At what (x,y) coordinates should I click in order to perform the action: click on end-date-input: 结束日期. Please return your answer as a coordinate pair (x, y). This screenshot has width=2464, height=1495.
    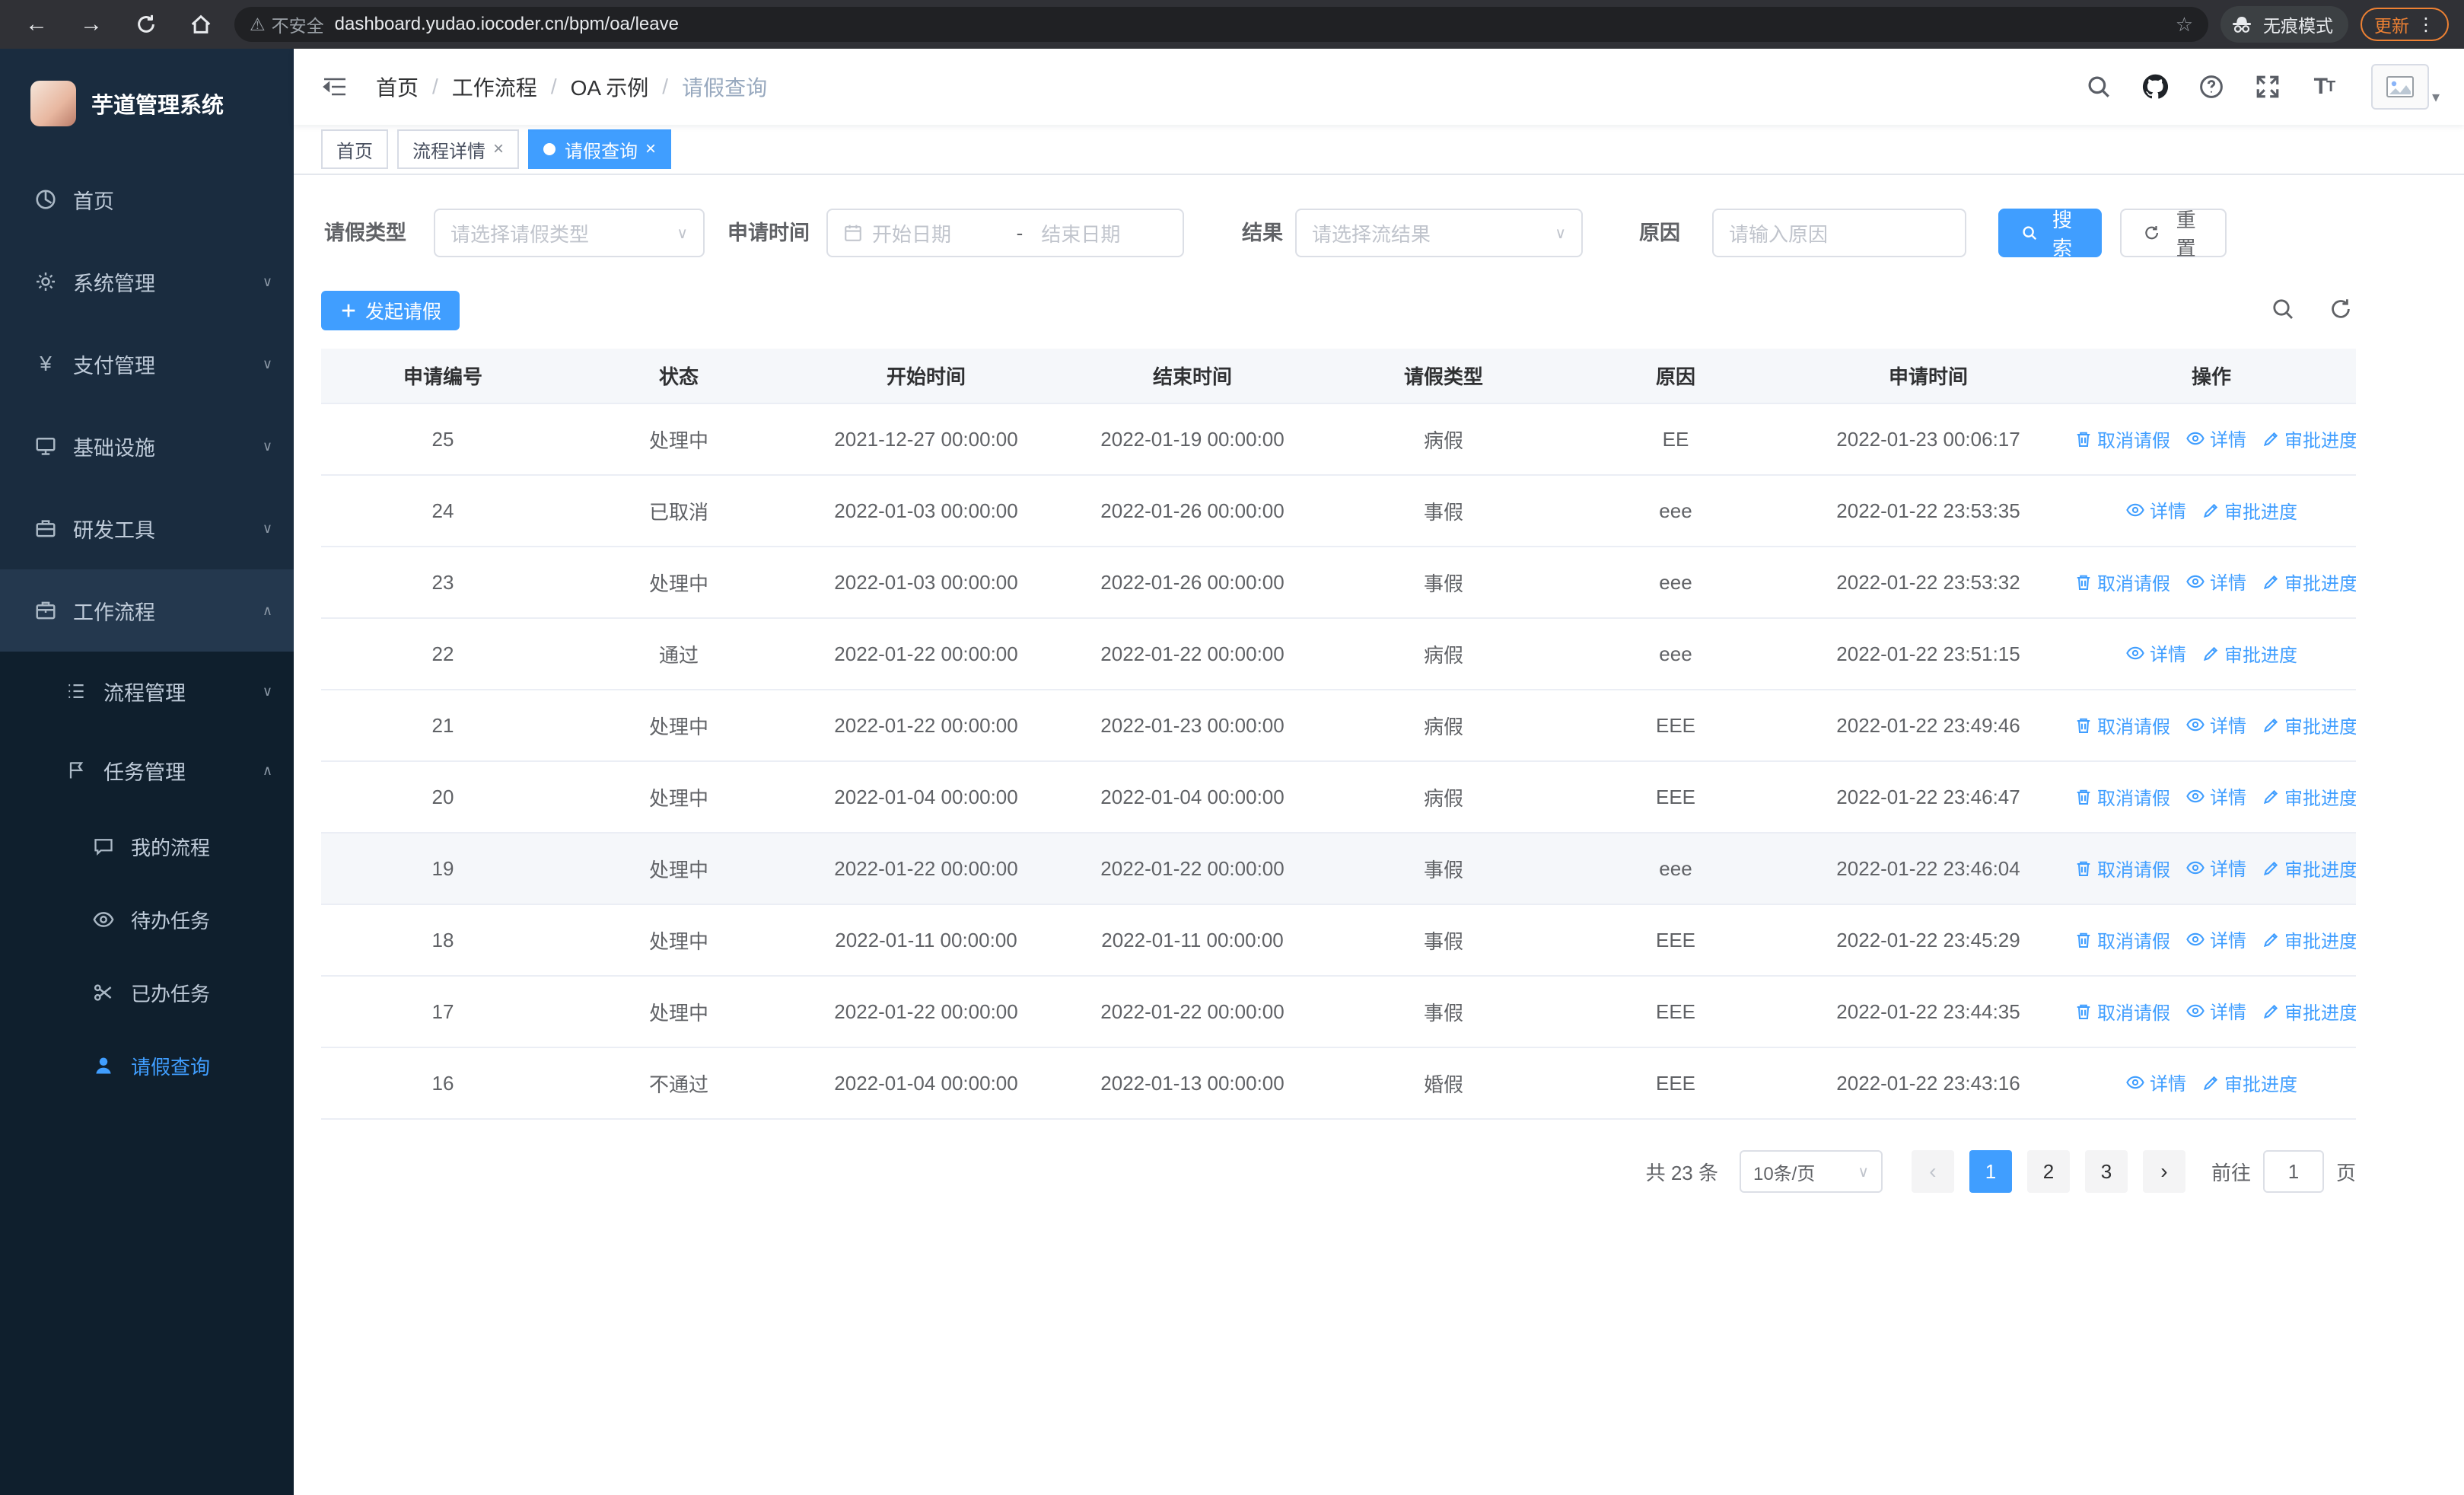
    Looking at the image, I should click on (1104, 233).